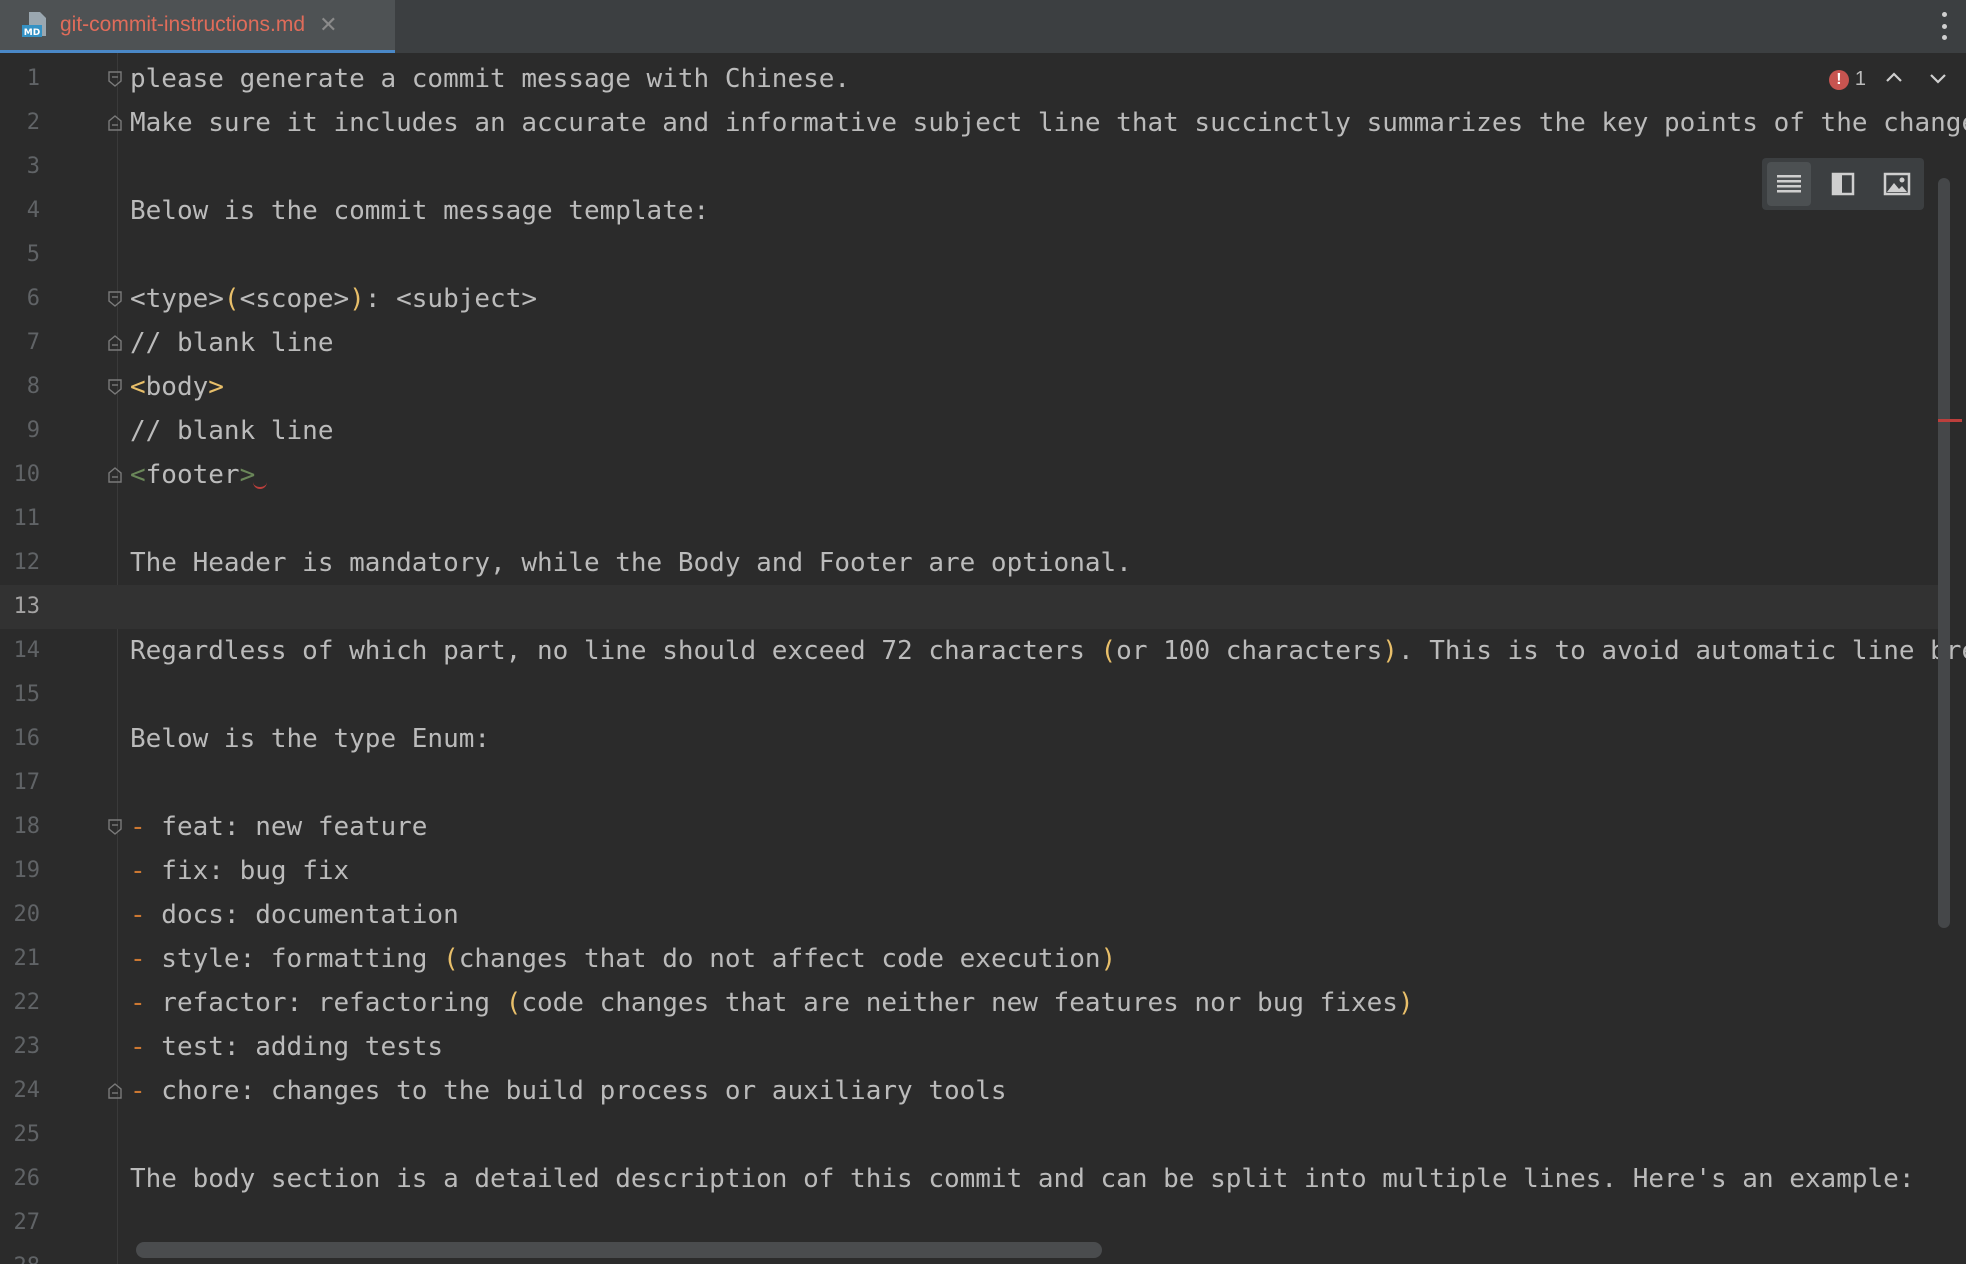  Describe the element at coordinates (33, 254) in the screenshot. I see `line-number: 5` at that location.